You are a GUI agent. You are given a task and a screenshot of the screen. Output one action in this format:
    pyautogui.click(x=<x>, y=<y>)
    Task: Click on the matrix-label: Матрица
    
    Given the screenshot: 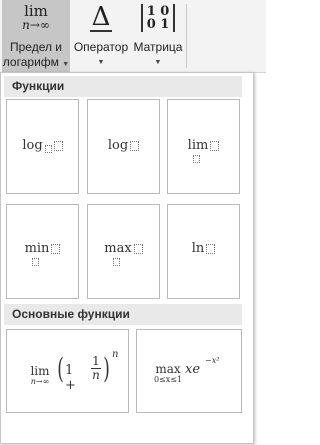 What is the action you would take?
    pyautogui.click(x=158, y=47)
    